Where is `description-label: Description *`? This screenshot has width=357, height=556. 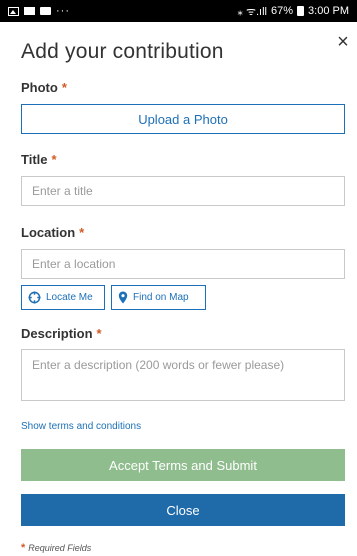 description-label: Description * is located at coordinates (61, 333).